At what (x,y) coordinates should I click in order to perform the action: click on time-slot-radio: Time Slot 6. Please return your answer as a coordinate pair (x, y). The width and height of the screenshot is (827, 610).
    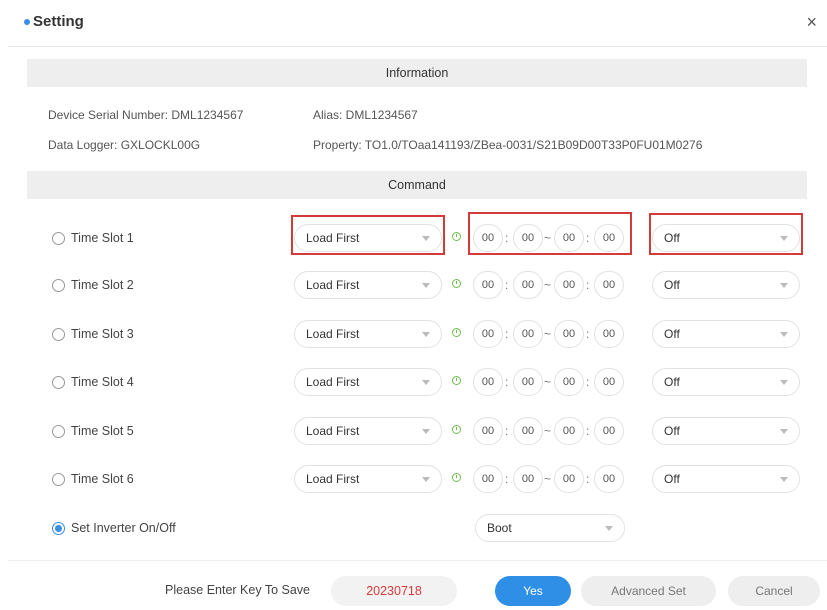
    Looking at the image, I should click on (152, 479).